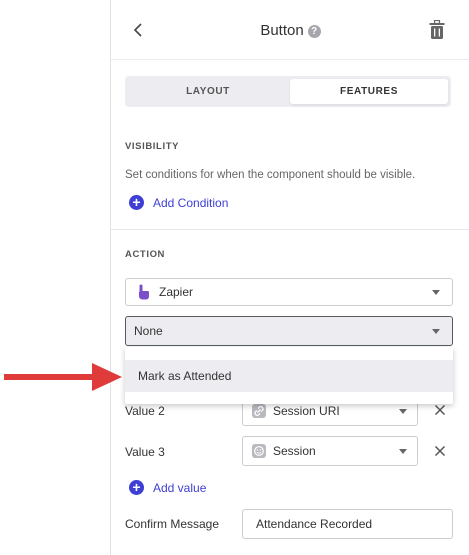 The image size is (469, 555). I want to click on tab-bar: LAYOUT FEATURES, so click(288, 91).